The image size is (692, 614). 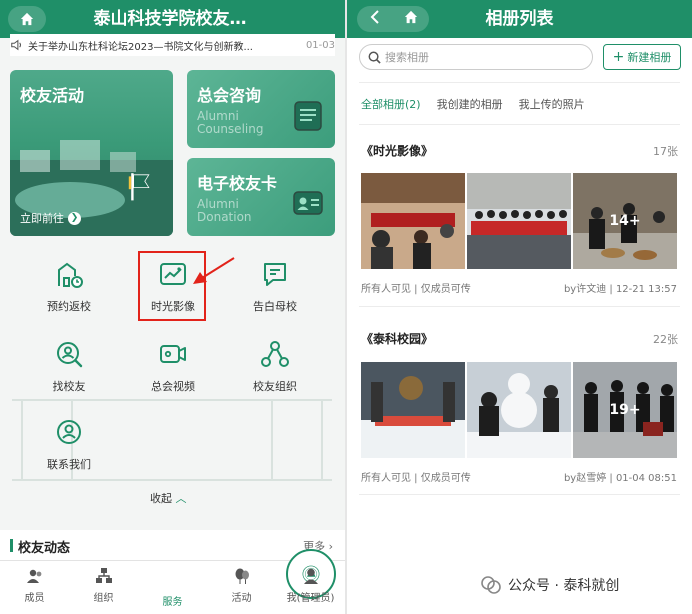 I want to click on tab-my-created: 我创建的相册, so click(x=470, y=104).